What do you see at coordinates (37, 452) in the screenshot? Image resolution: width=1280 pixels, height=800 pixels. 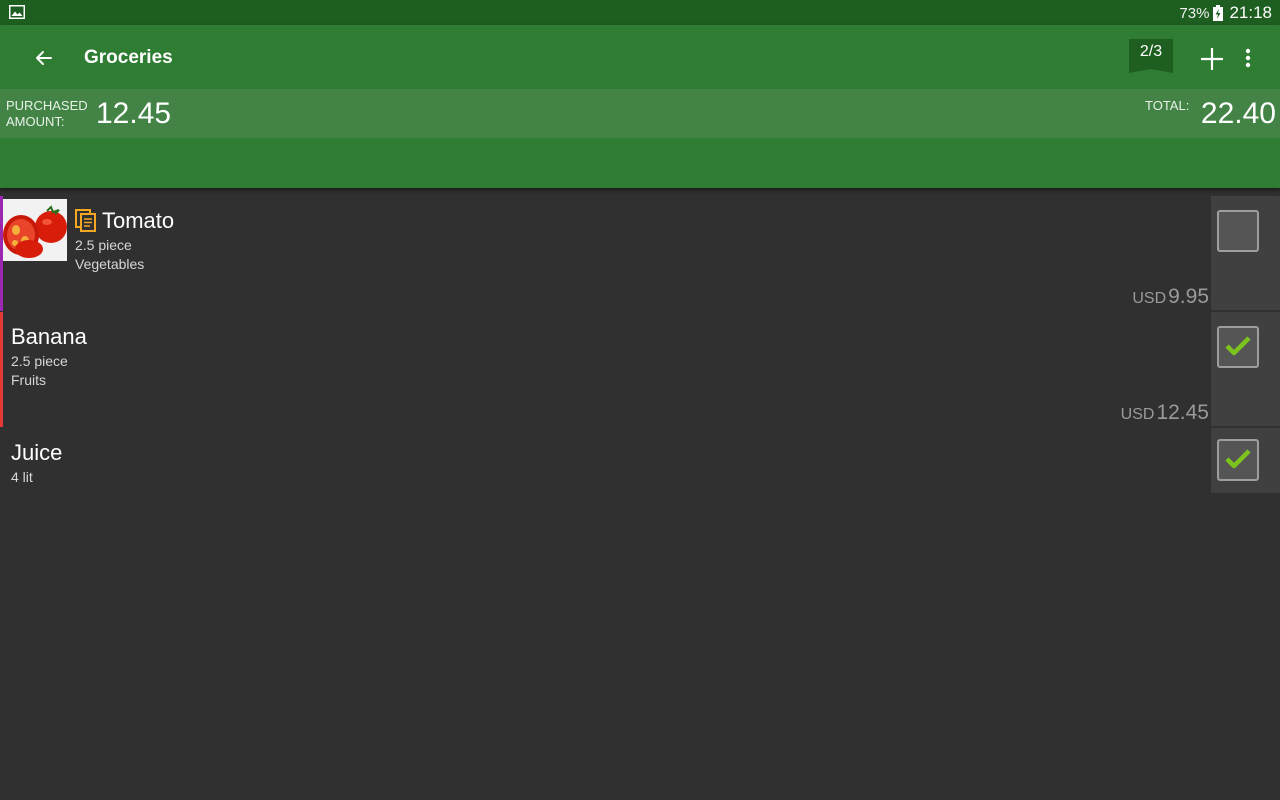 I see `item-name: Juice` at bounding box center [37, 452].